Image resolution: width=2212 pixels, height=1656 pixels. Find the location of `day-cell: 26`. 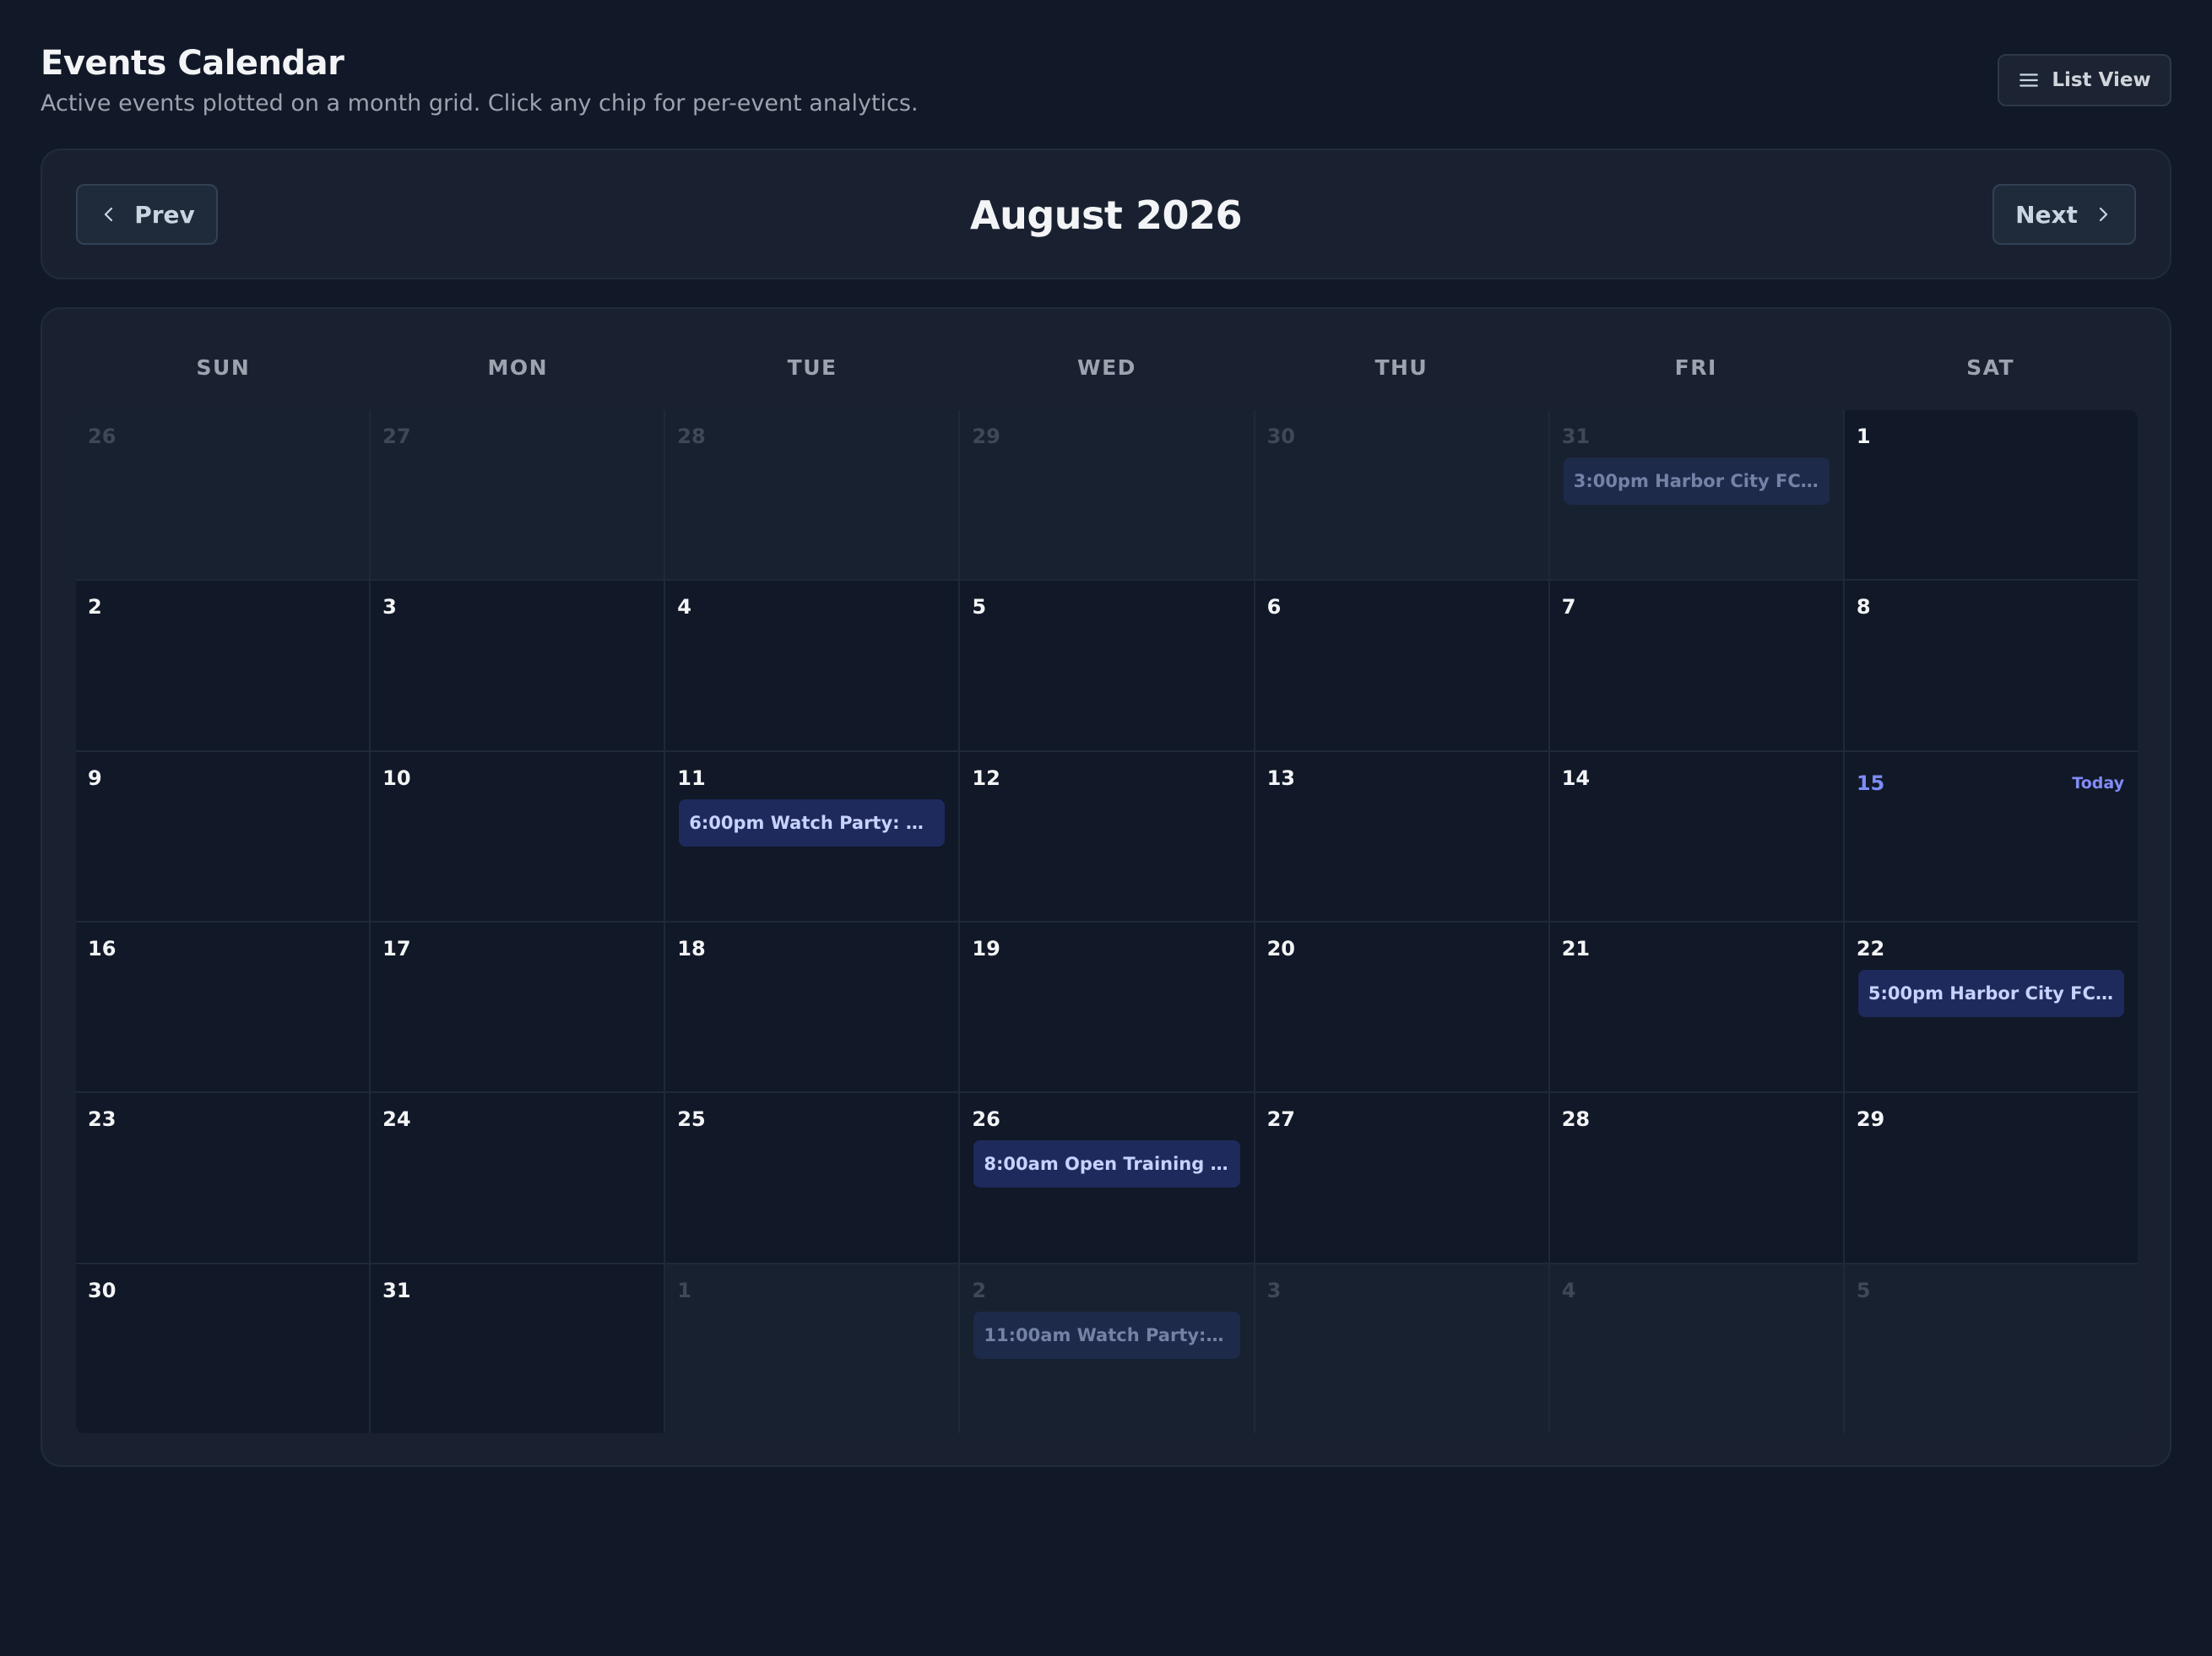

day-cell: 26 is located at coordinates (223, 495).